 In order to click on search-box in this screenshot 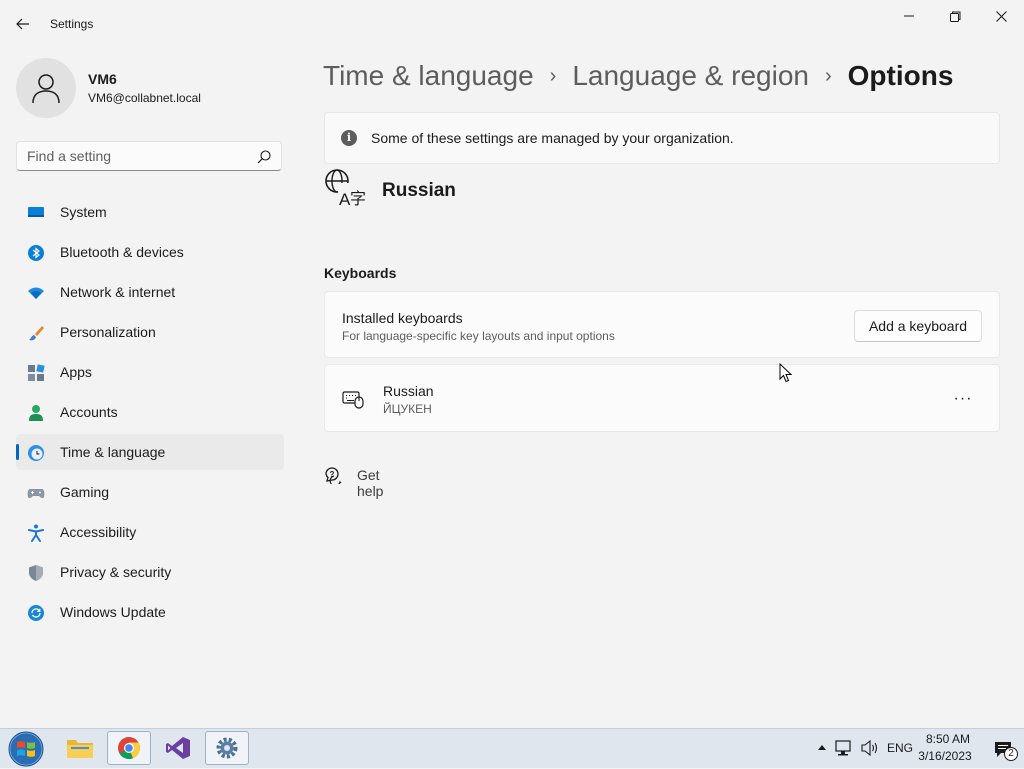, I will do `click(149, 156)`.